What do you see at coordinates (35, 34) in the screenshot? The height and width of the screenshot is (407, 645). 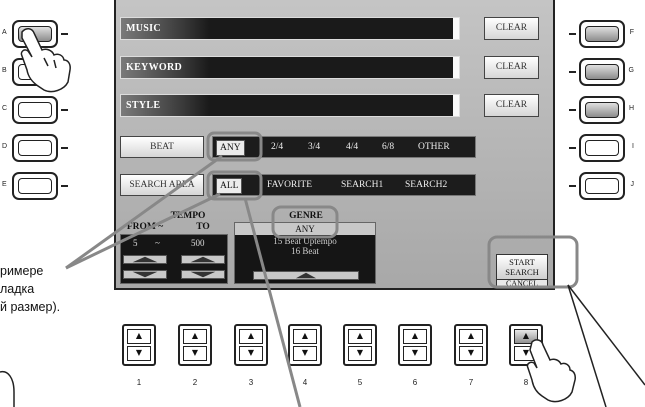 I see `button-a: A` at bounding box center [35, 34].